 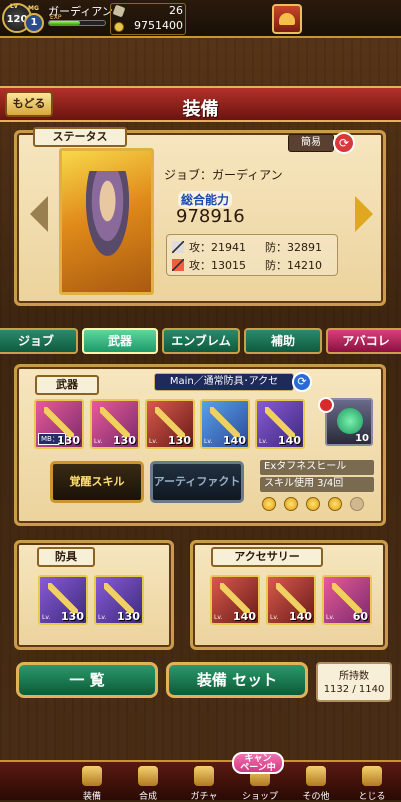 I want to click on tab-emblem: エンブレム, so click(x=201, y=341).